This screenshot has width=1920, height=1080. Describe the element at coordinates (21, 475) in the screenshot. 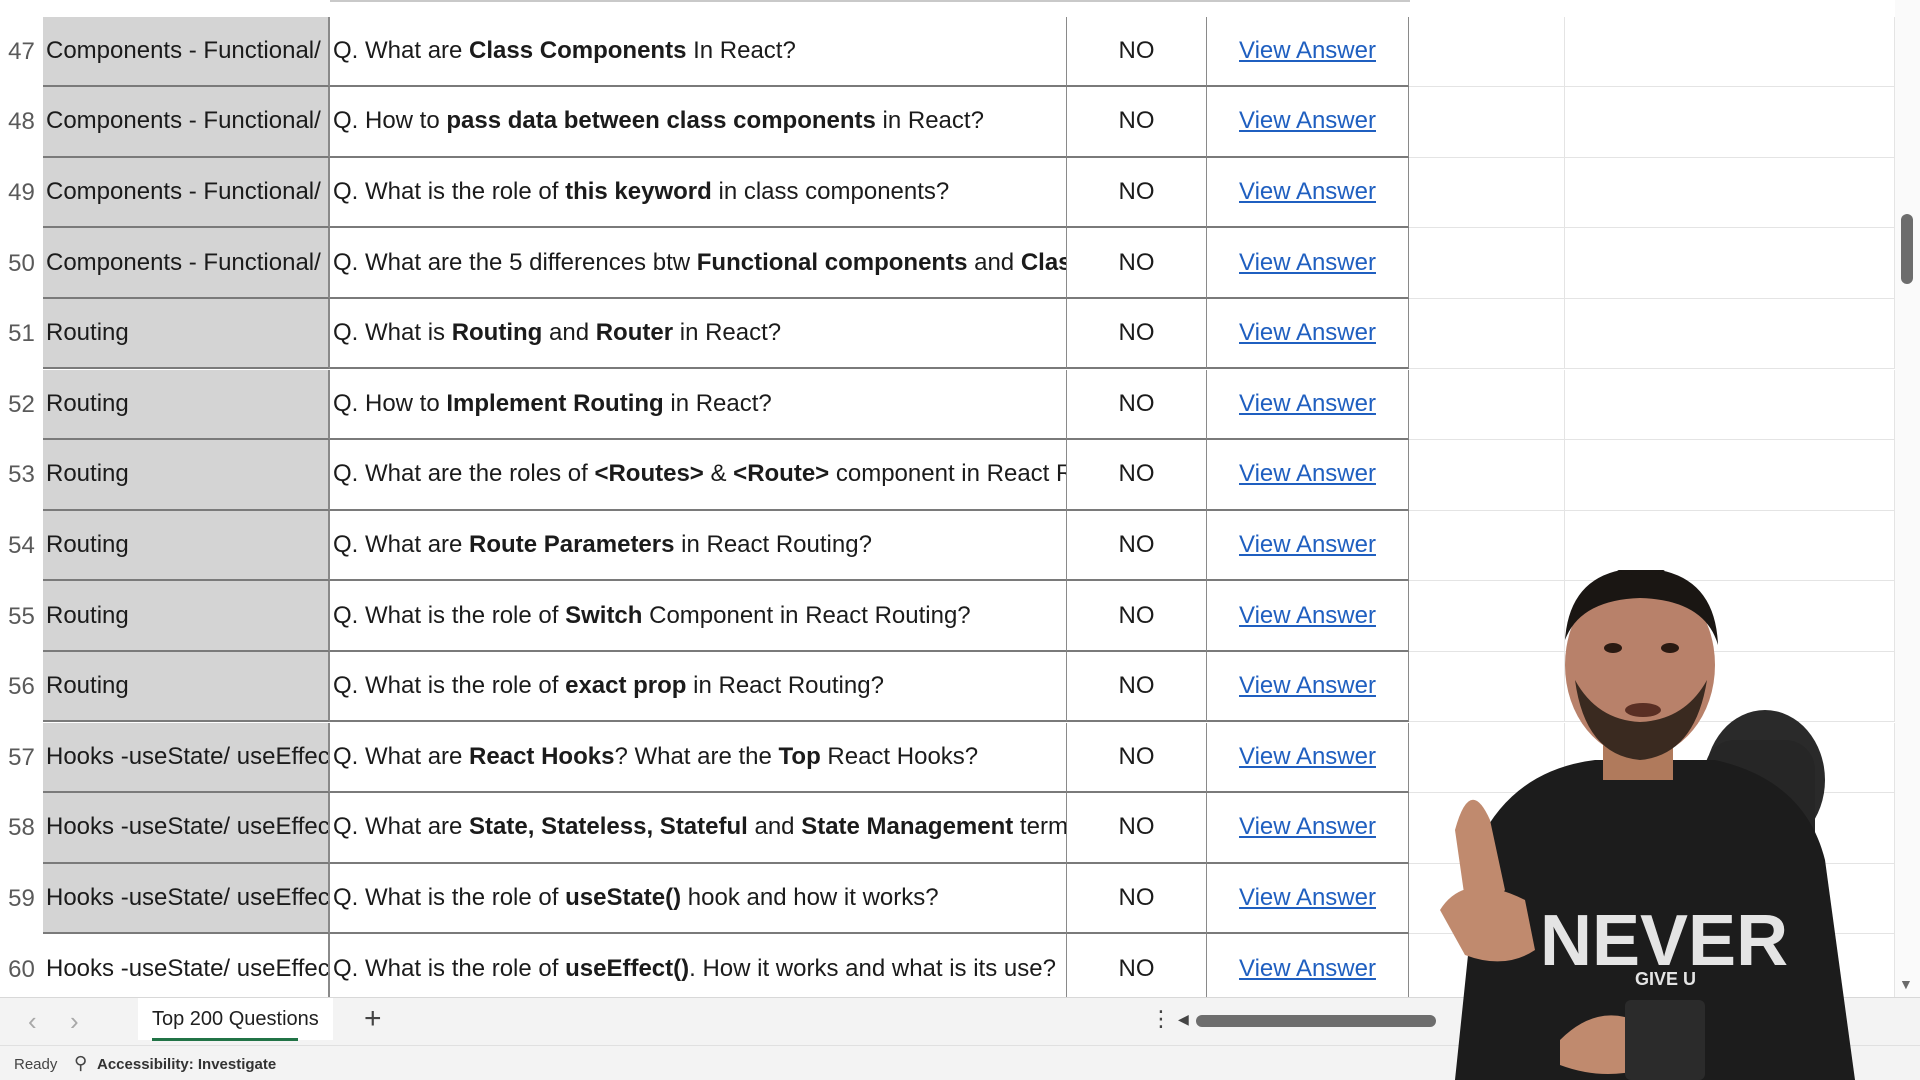

I see `row-number: 53` at that location.